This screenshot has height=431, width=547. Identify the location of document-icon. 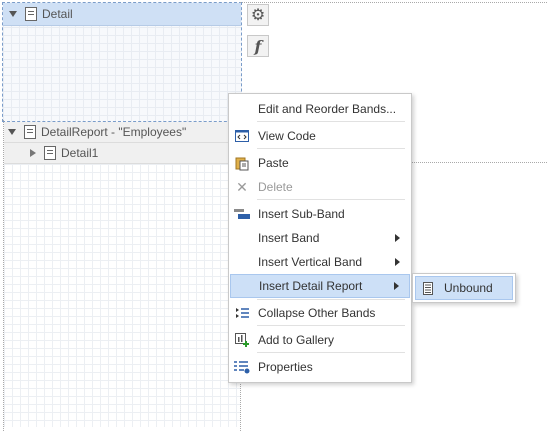
(428, 288).